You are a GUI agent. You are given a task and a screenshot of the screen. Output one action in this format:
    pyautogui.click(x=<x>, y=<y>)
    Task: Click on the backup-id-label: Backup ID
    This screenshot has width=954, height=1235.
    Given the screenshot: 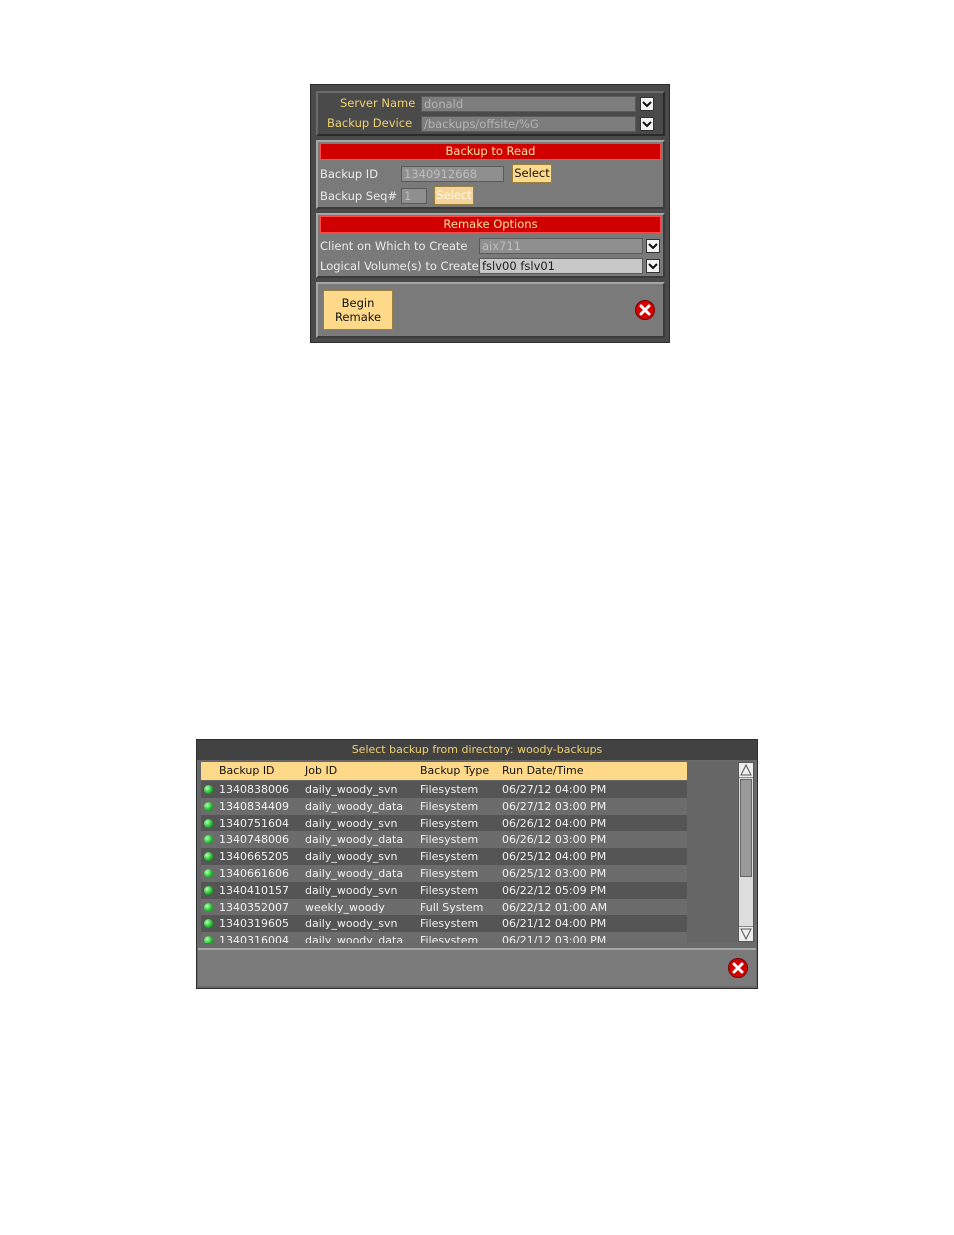 What is the action you would take?
    pyautogui.click(x=349, y=174)
    